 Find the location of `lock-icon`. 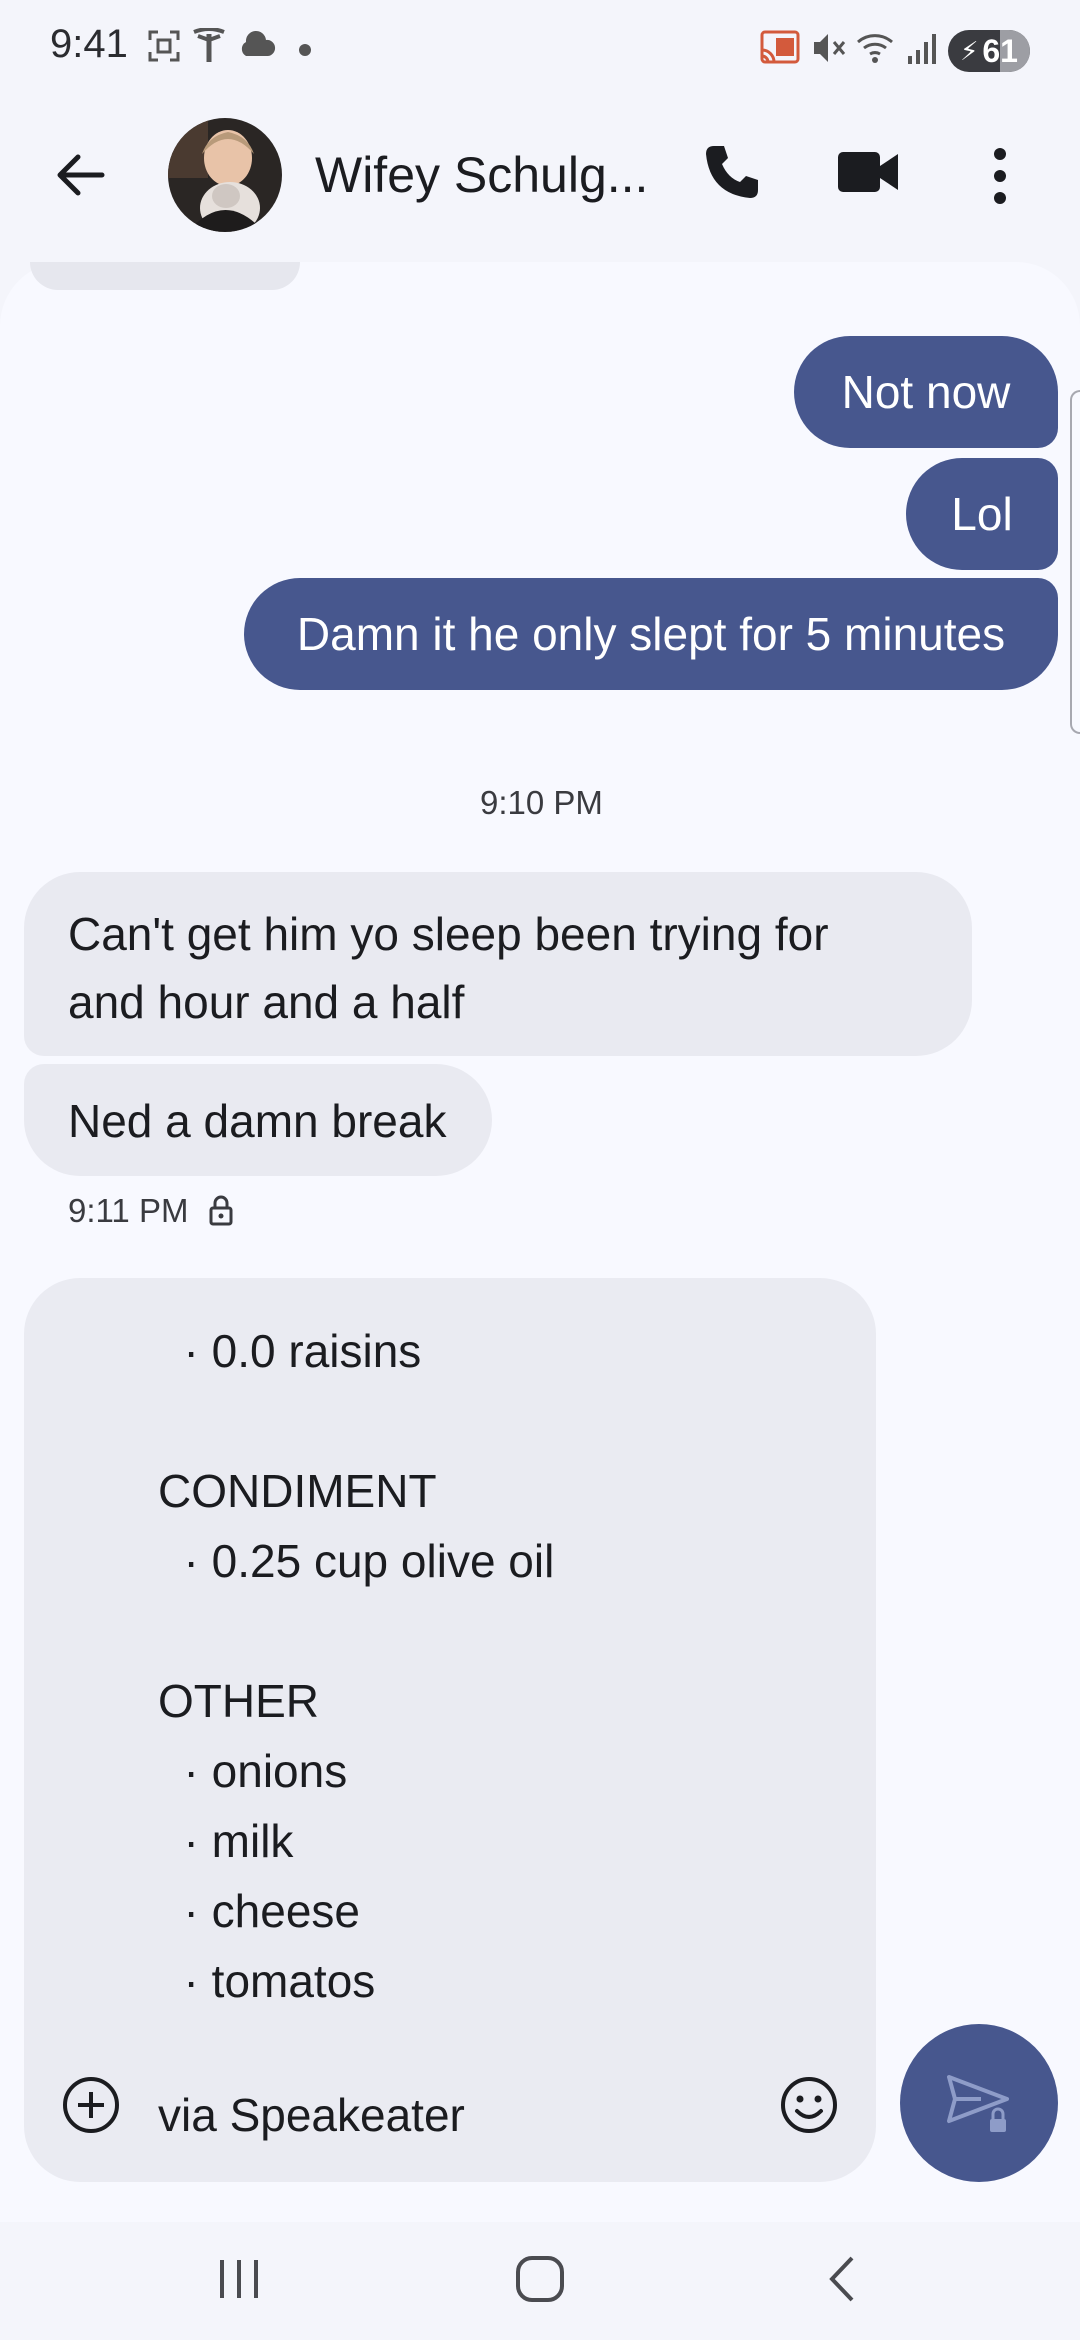

lock-icon is located at coordinates (221, 1210).